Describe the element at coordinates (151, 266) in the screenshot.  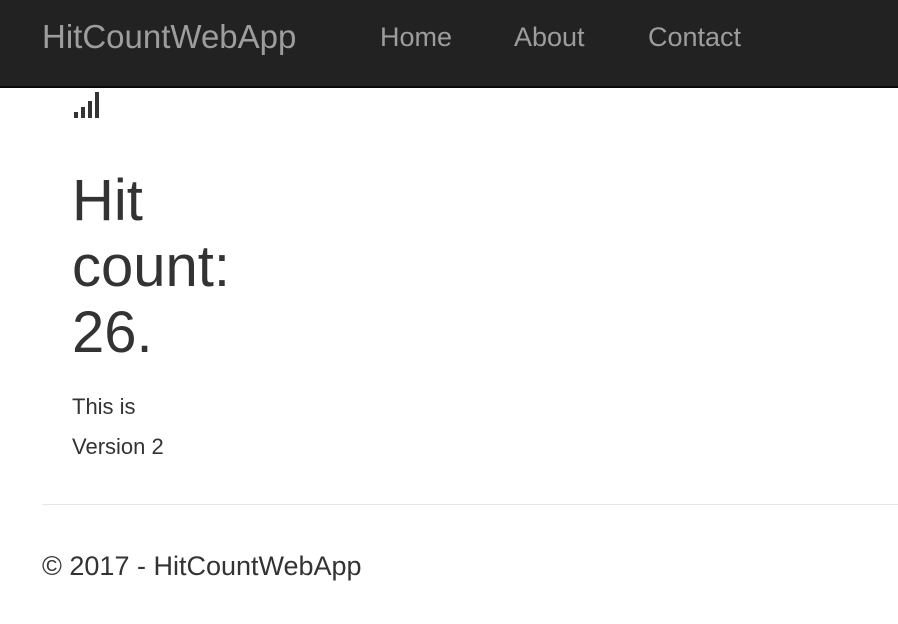
I see `hit-count-heading: Hit count: 26.` at that location.